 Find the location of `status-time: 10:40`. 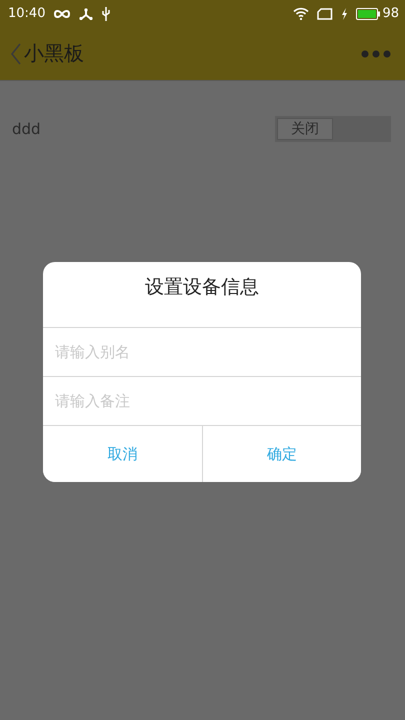

status-time: 10:40 is located at coordinates (27, 13).